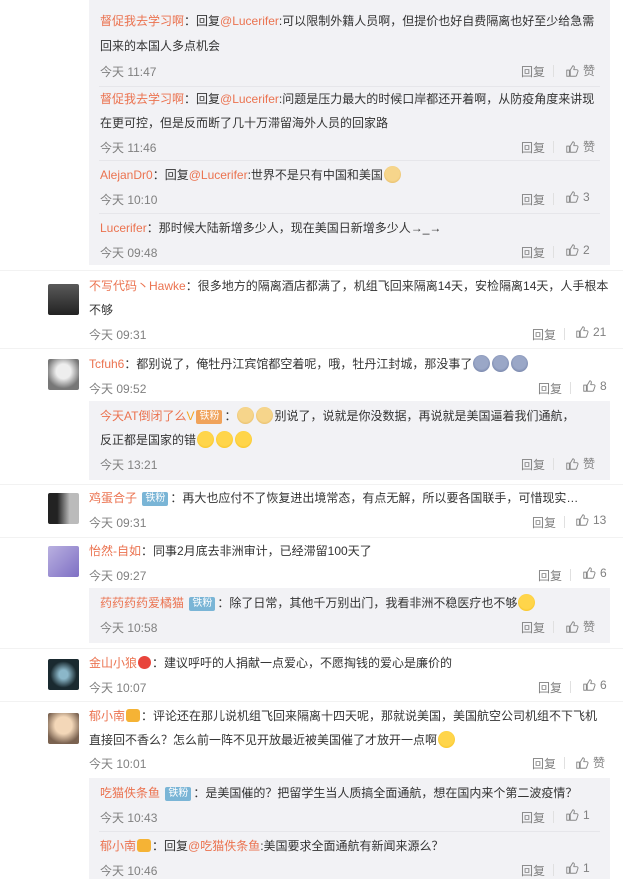 This screenshot has width=623, height=879. What do you see at coordinates (142, 603) in the screenshot?
I see `user-name-link: 药药药药爱橘猫` at bounding box center [142, 603].